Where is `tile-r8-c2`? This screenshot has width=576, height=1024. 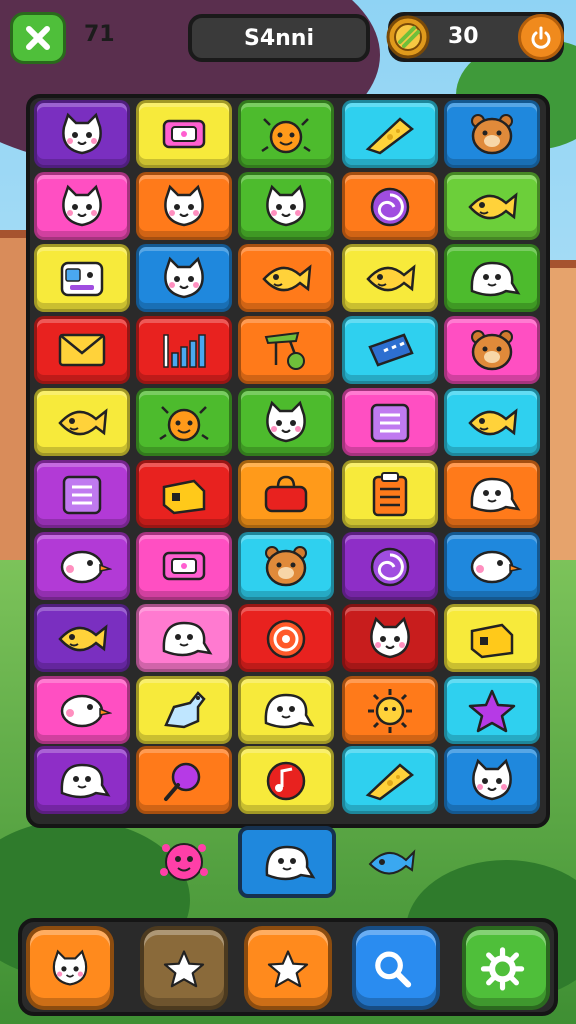 tile-r8-c2 is located at coordinates (184, 638).